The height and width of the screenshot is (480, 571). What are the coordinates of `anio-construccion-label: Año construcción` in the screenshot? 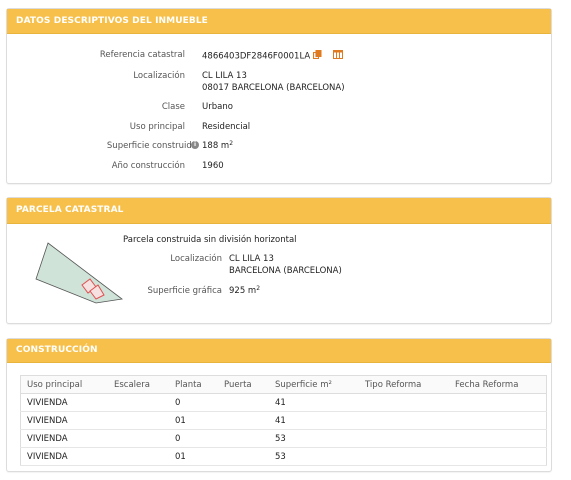 It's located at (148, 166).